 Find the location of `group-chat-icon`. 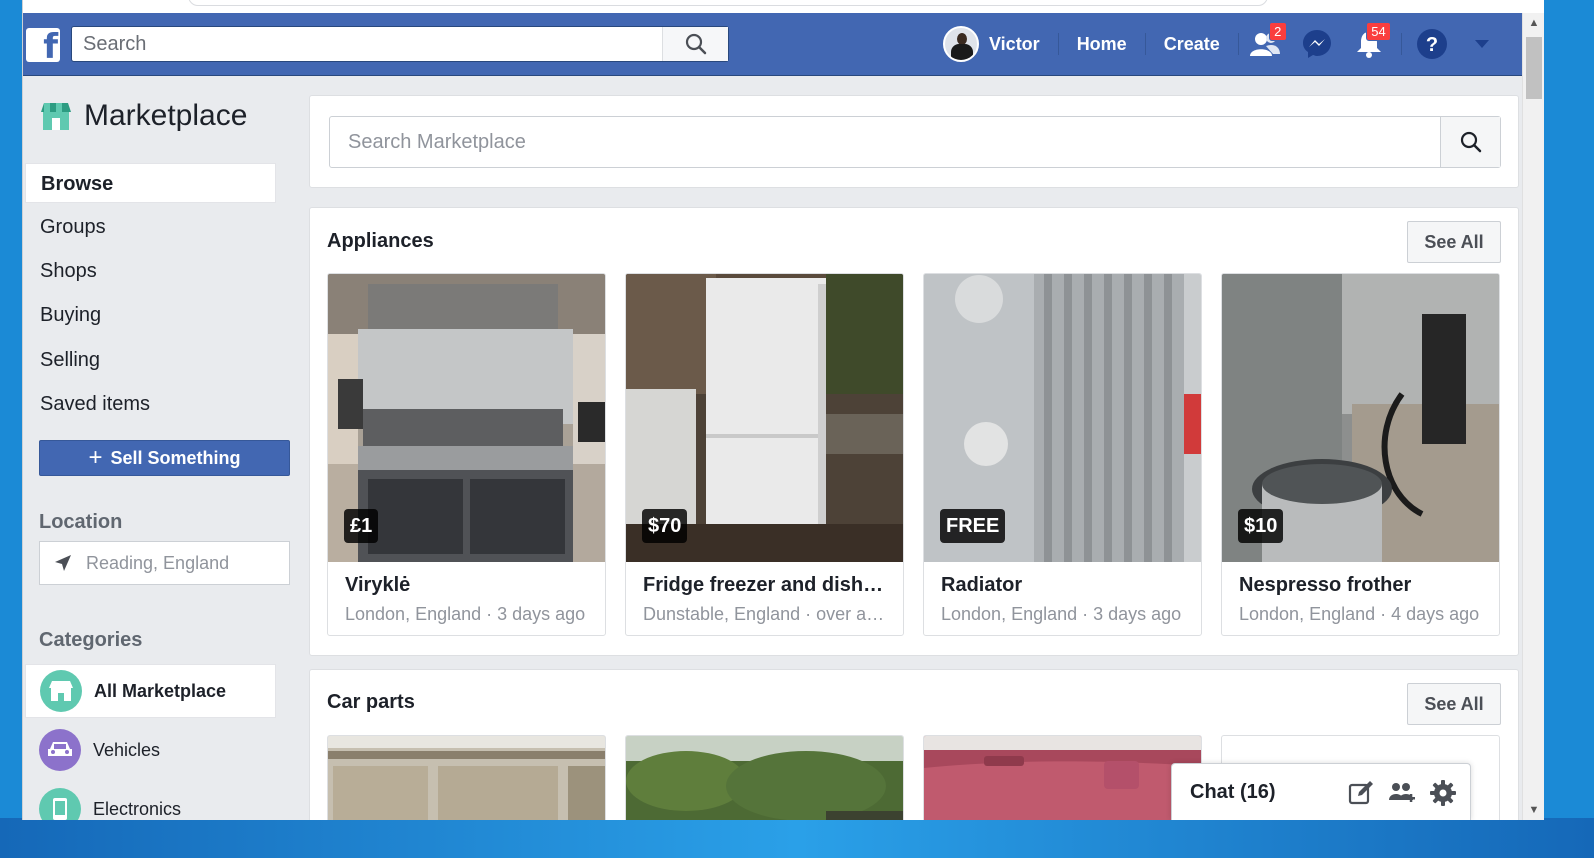

group-chat-icon is located at coordinates (1402, 793).